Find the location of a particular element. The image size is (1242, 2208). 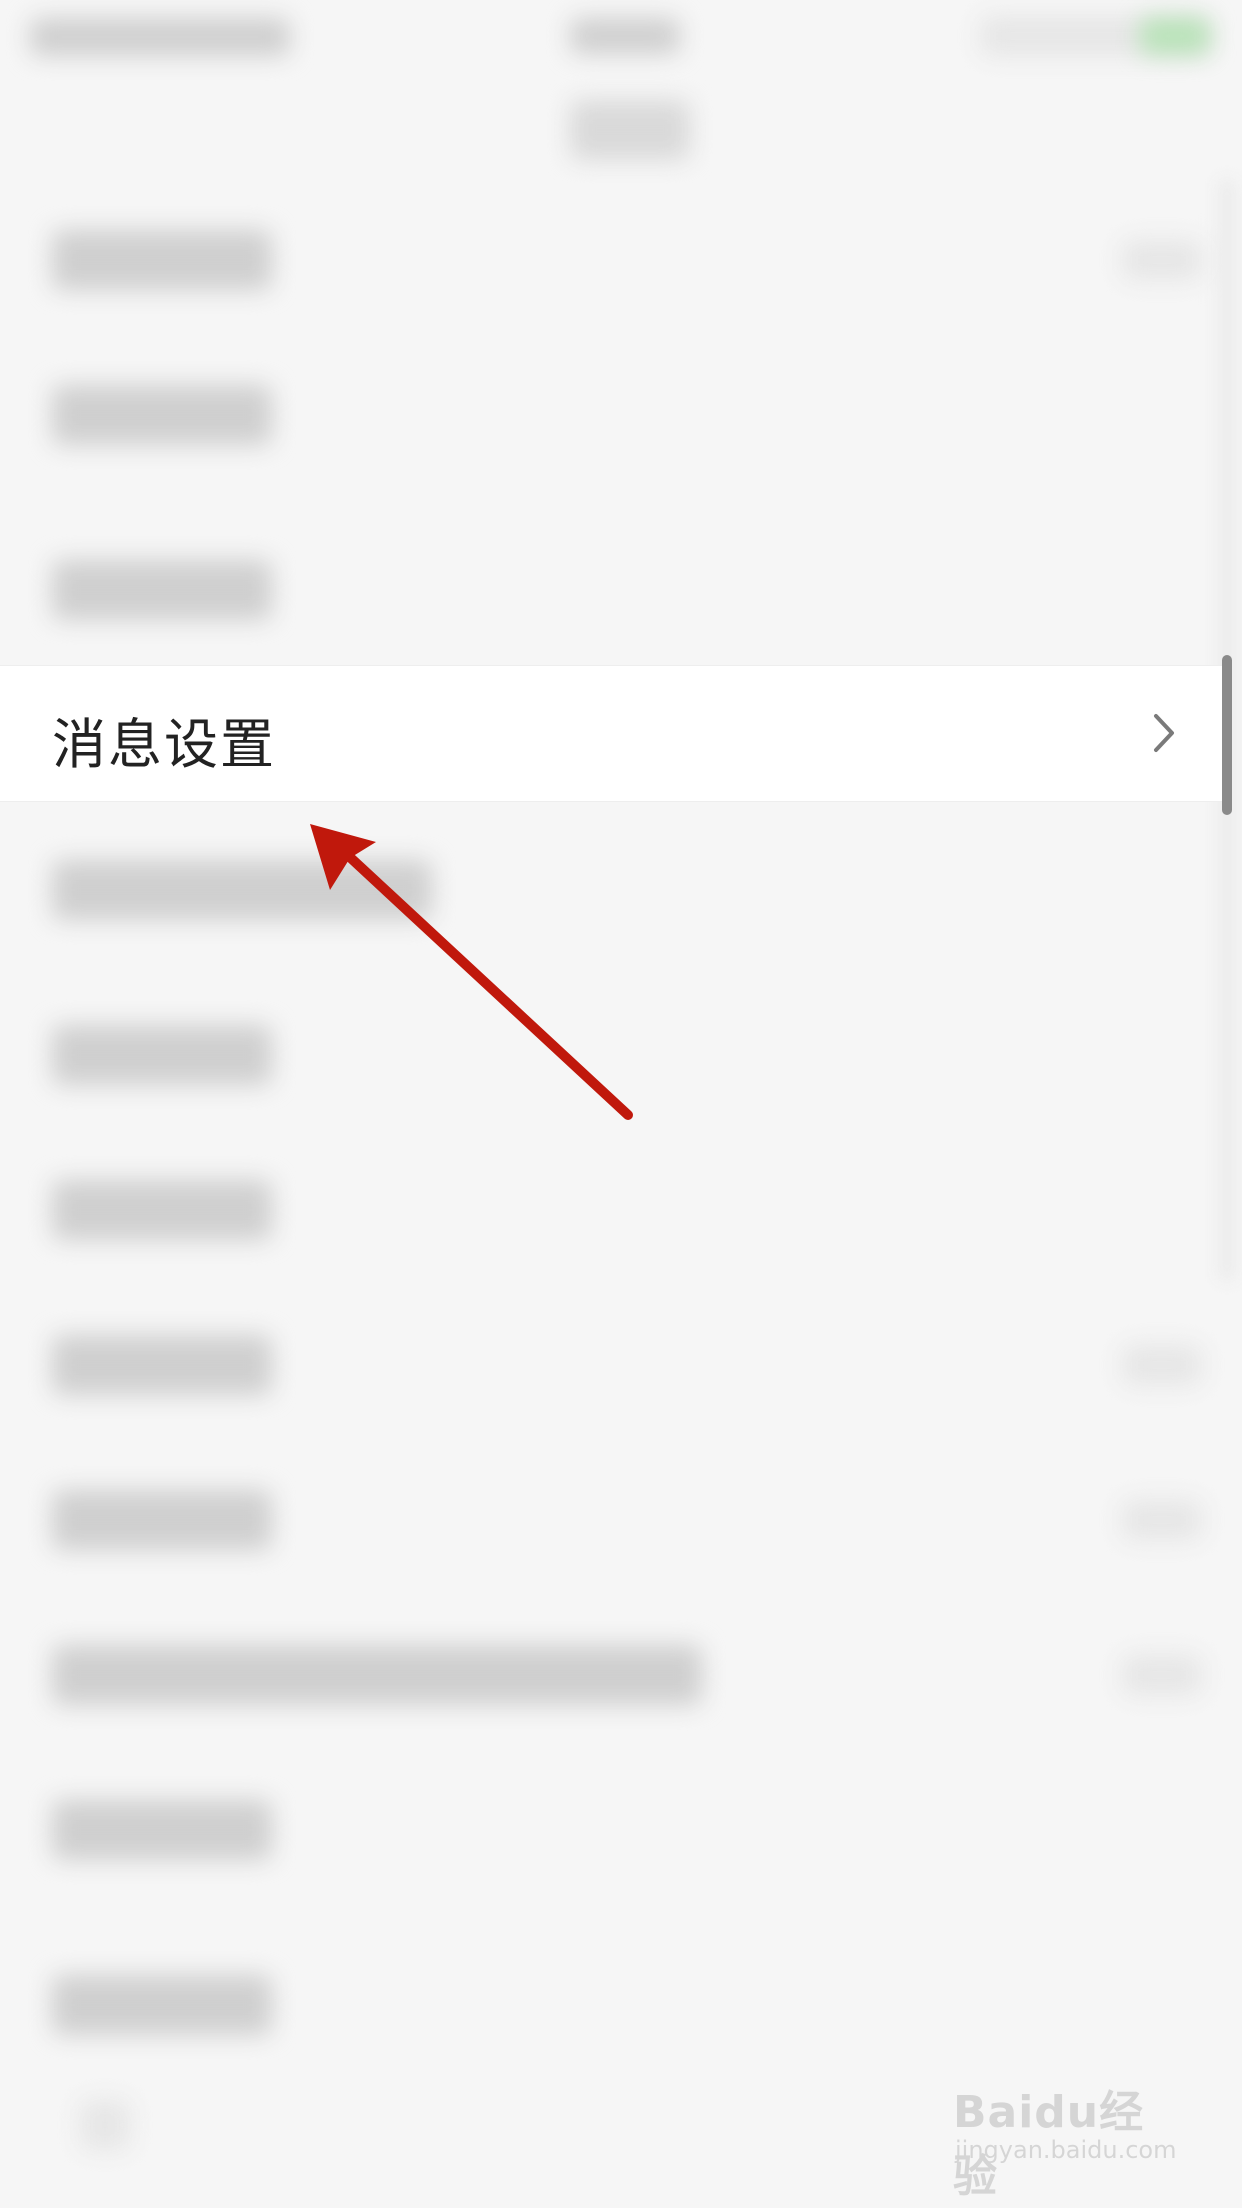

settings-item-message-settings: 消息设置 is located at coordinates (611, 733).